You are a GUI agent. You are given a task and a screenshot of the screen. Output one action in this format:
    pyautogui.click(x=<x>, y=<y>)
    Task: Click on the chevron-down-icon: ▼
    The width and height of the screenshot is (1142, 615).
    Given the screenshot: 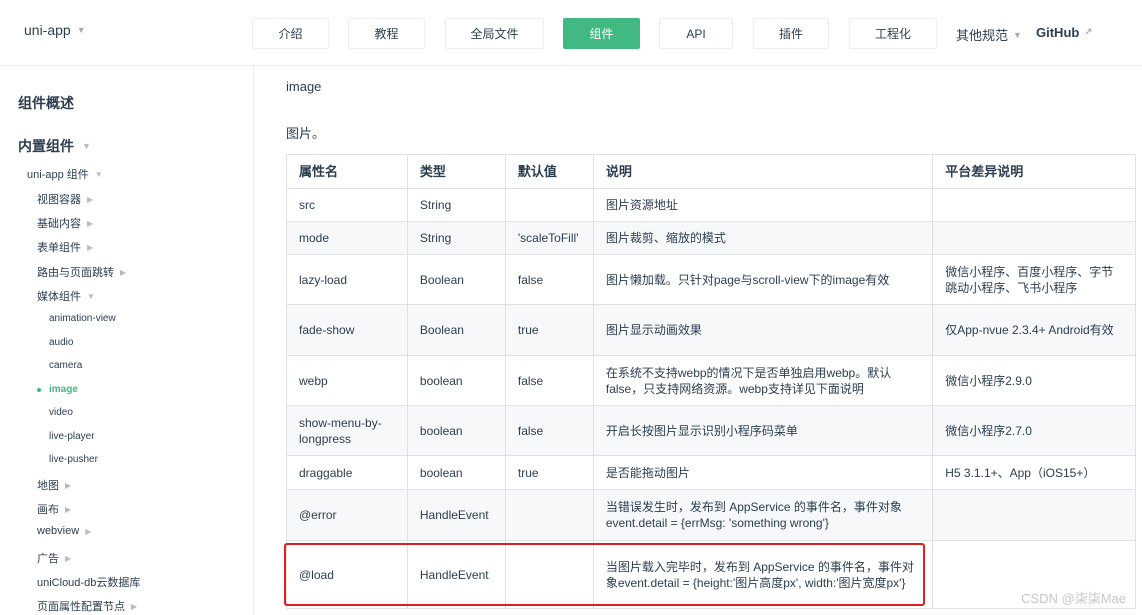 What is the action you would take?
    pyautogui.click(x=98, y=174)
    